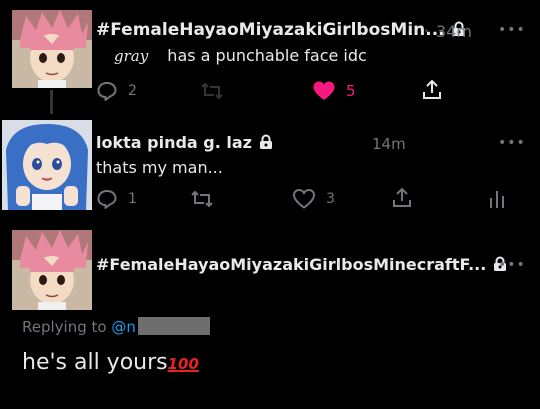 The height and width of the screenshot is (409, 540). I want to click on avatar-juvia-image, so click(47, 165).